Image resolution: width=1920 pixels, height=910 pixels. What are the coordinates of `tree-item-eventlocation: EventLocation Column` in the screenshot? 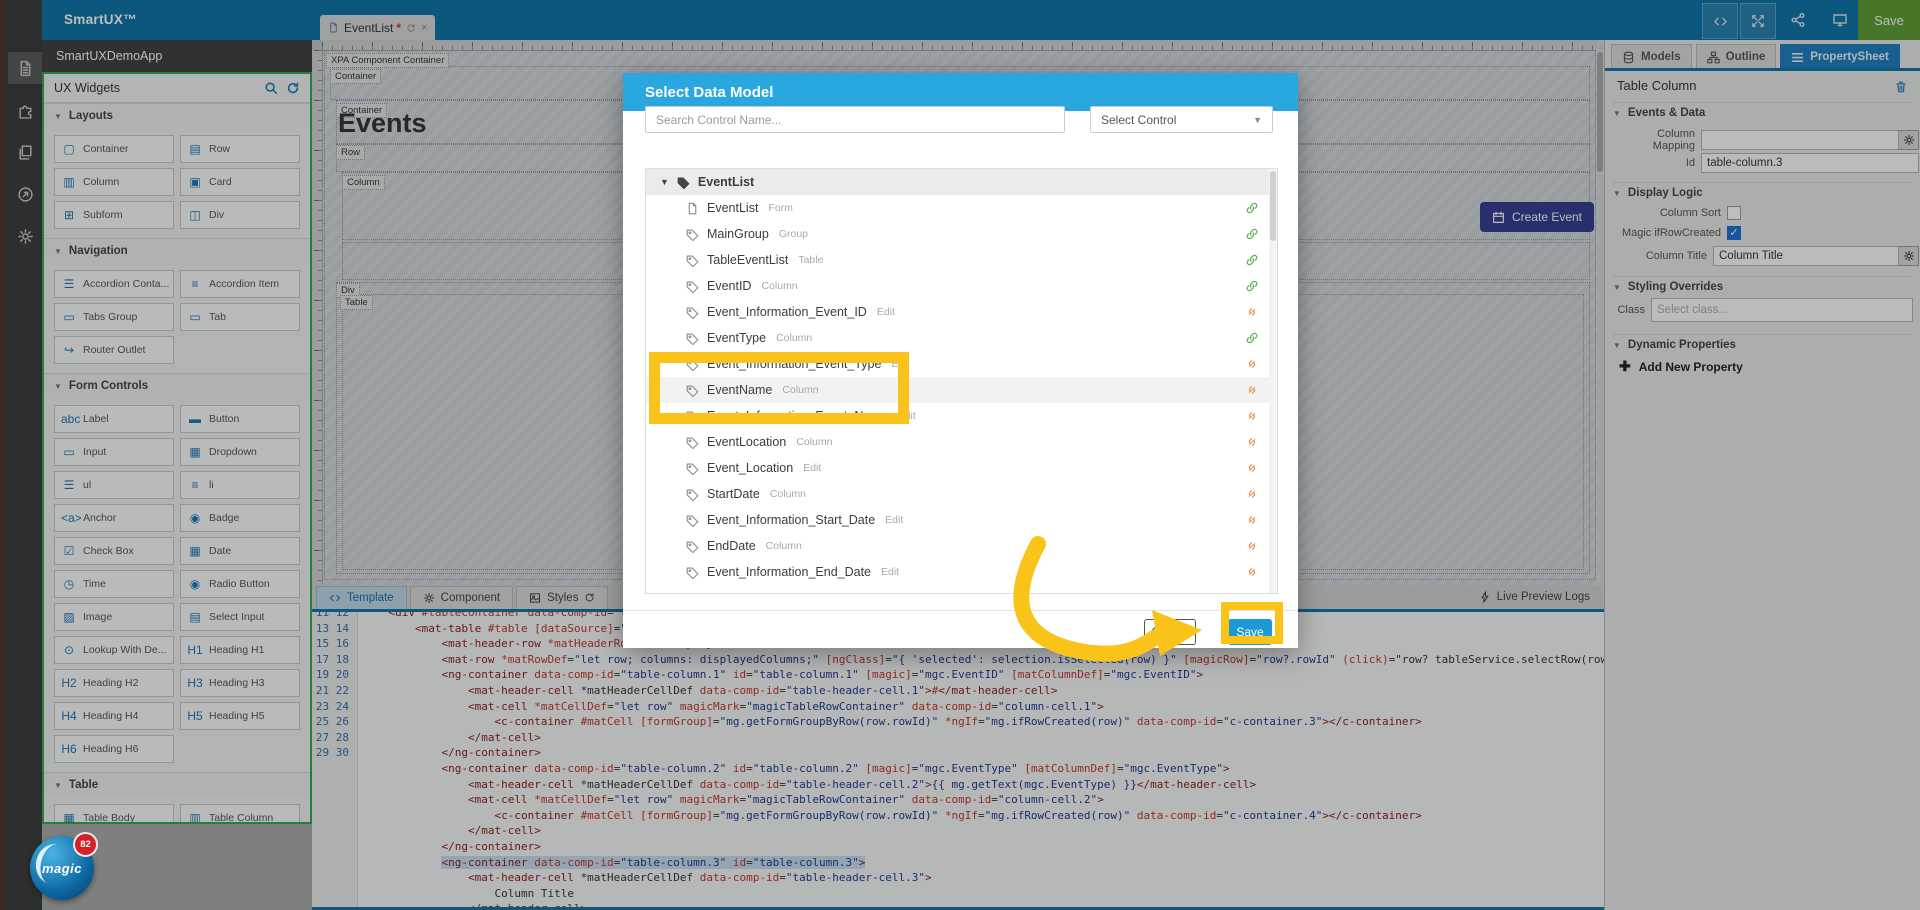 It's located at (961, 442).